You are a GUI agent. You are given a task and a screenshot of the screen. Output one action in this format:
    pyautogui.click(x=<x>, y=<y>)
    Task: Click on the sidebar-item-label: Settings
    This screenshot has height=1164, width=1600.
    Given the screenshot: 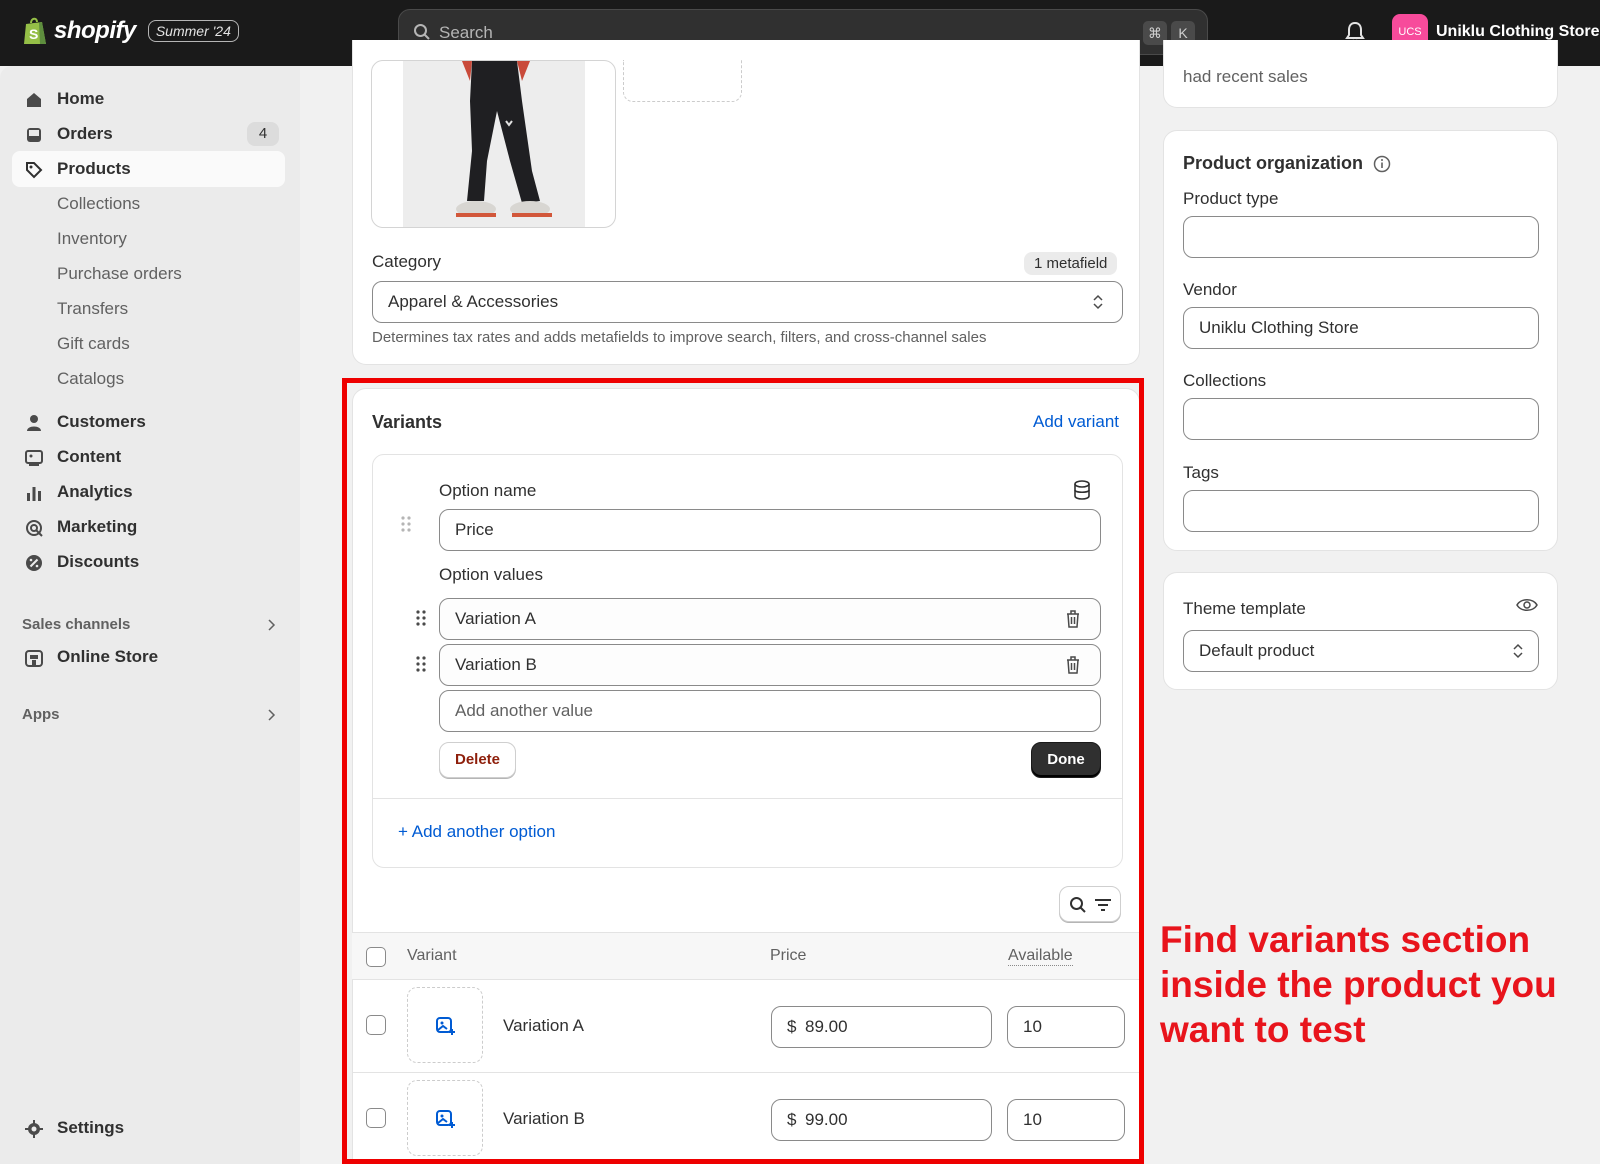 What is the action you would take?
    pyautogui.click(x=91, y=1127)
    